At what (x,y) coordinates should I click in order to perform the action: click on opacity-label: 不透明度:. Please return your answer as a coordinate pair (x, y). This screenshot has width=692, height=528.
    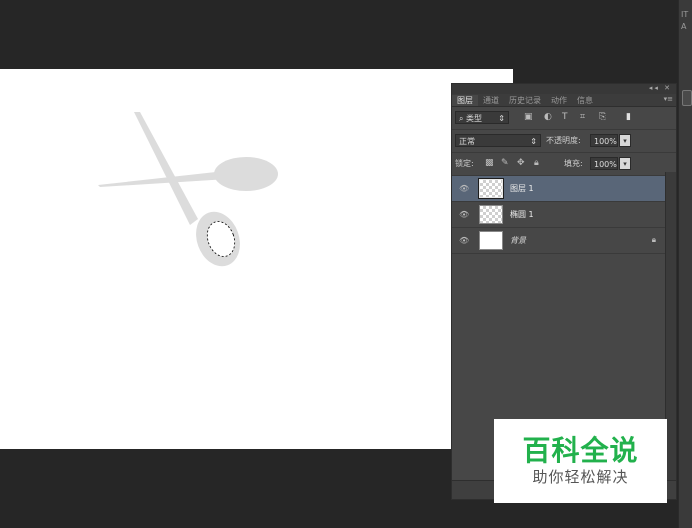
    Looking at the image, I should click on (563, 140).